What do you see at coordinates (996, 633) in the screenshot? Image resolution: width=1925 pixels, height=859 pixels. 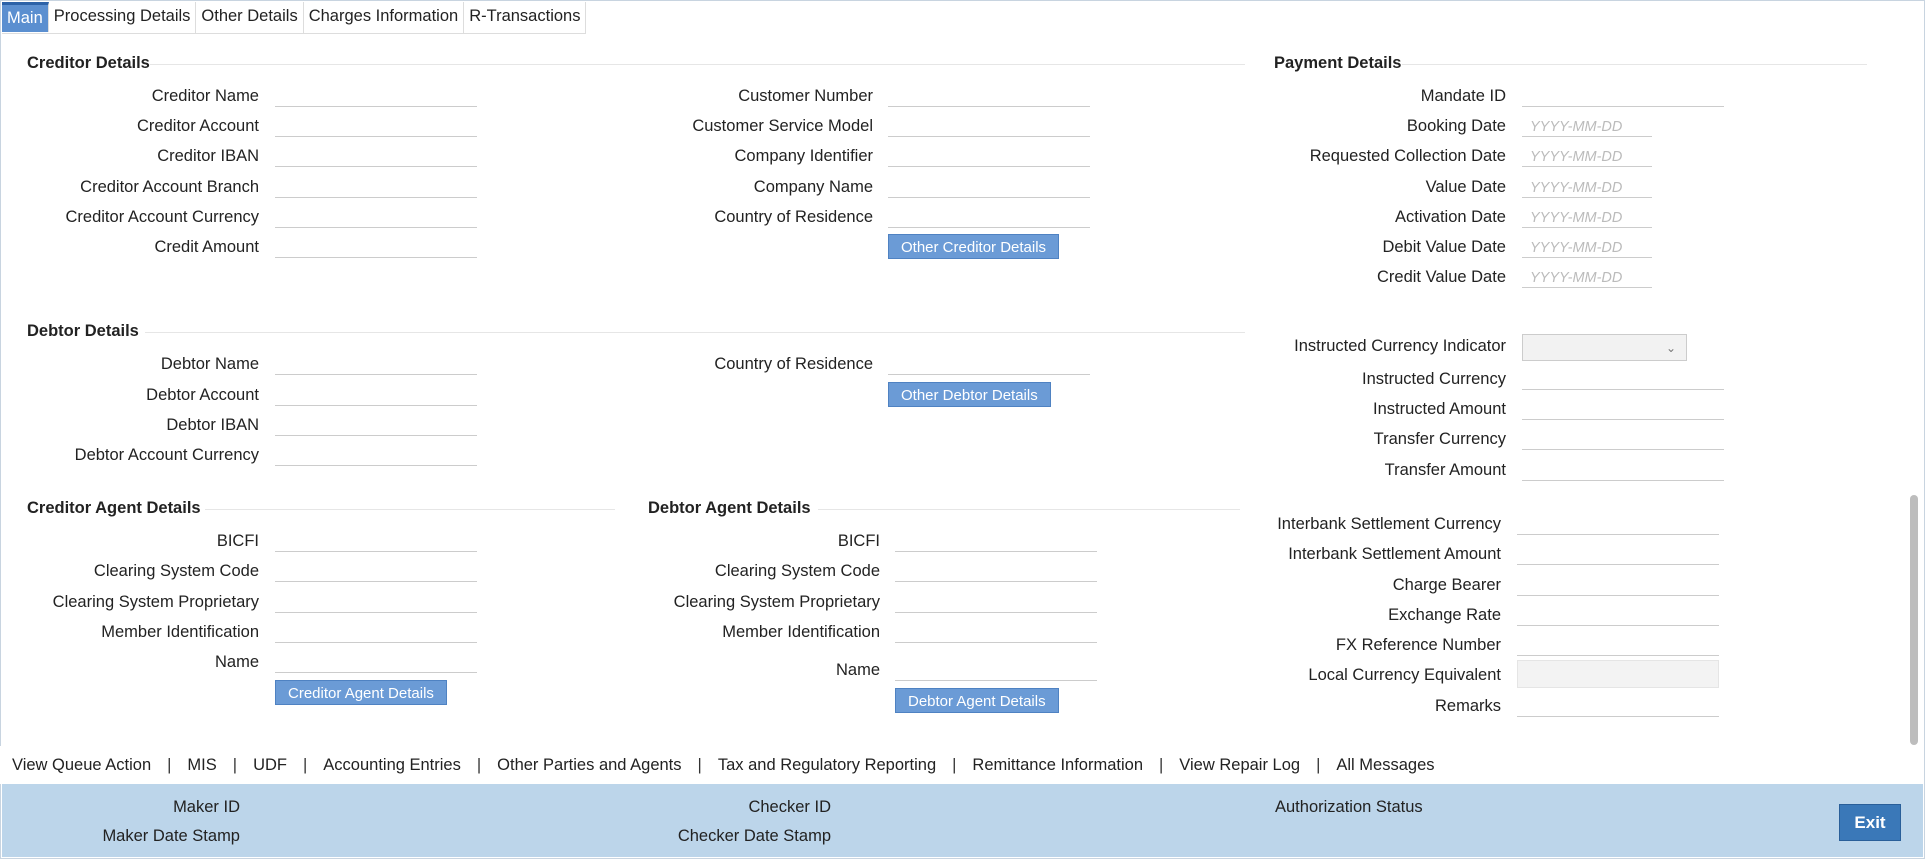 I see `debtor-agent-member-identification-field` at bounding box center [996, 633].